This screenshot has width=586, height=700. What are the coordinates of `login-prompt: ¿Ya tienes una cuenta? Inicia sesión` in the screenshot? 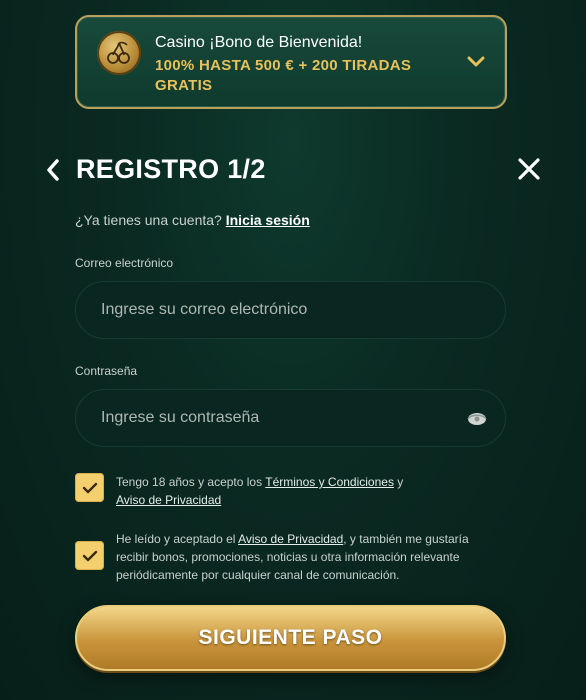 It's located at (192, 220).